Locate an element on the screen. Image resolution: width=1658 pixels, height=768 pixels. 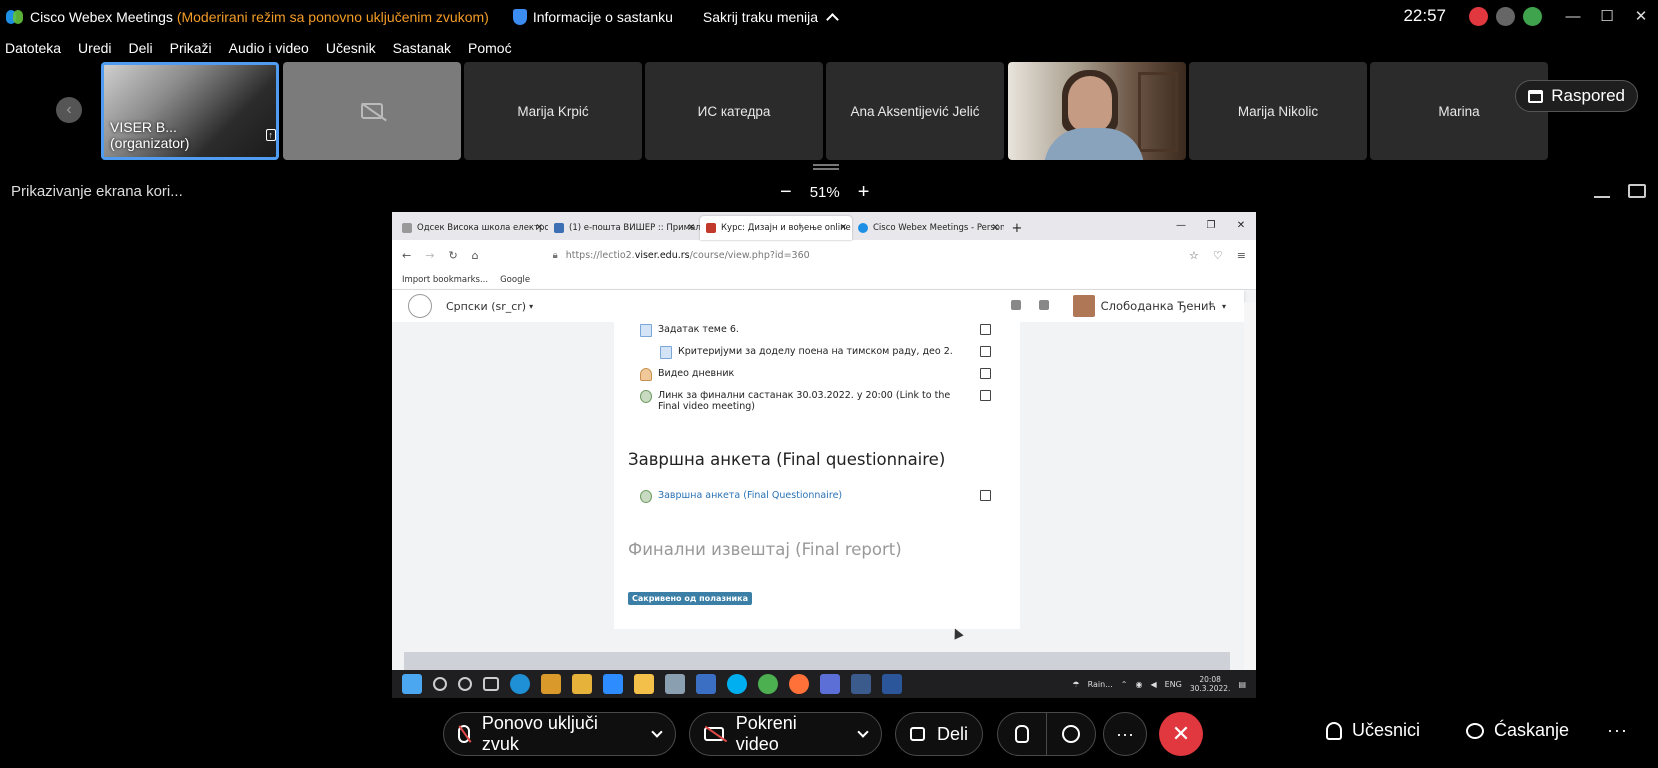
word-icon is located at coordinates (892, 684).